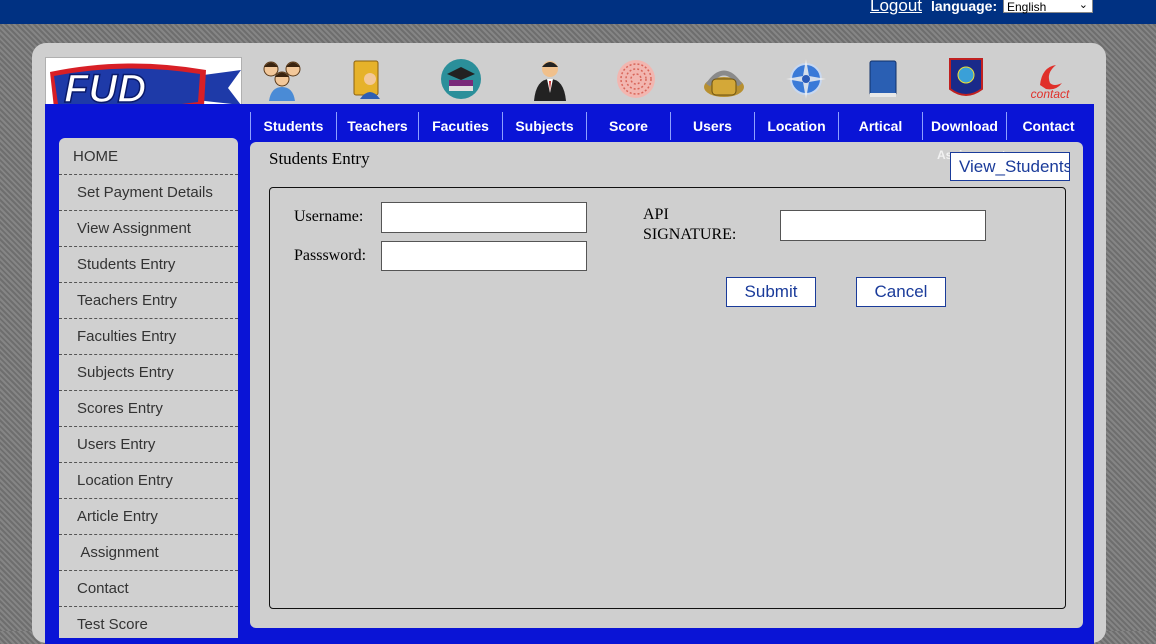 This screenshot has width=1156, height=644. I want to click on nav-faculties: Facuties, so click(460, 126).